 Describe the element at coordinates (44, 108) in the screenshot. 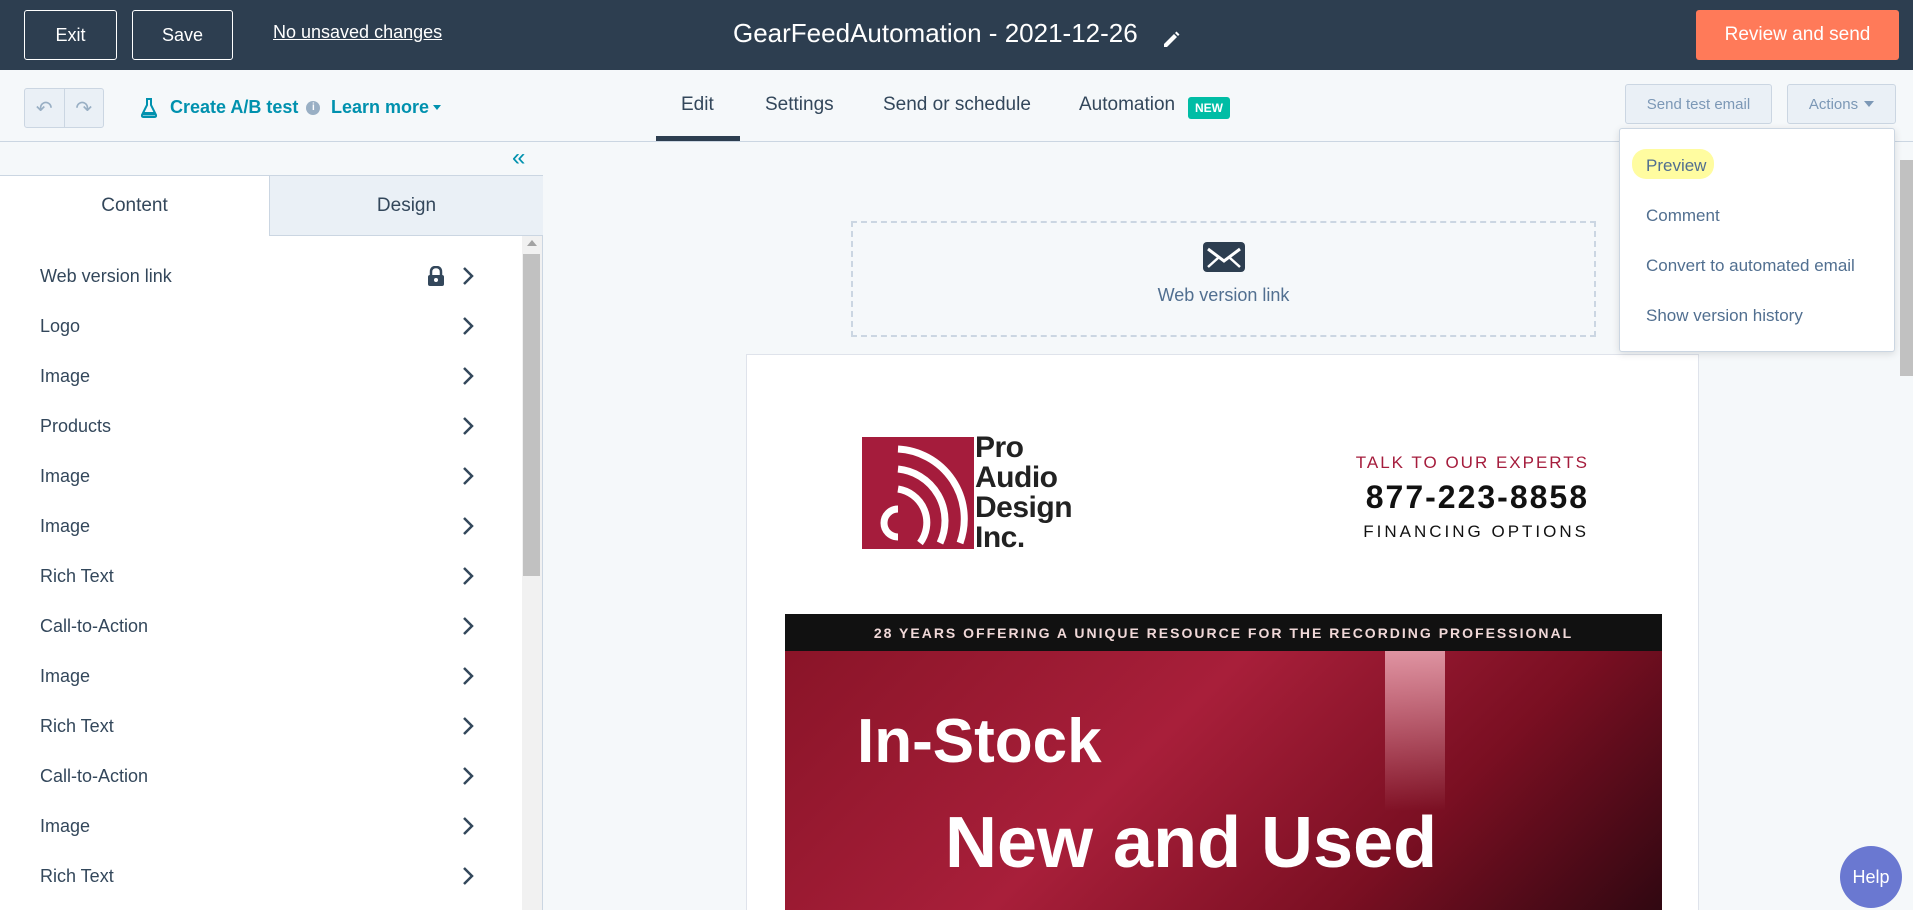

I see `undo-icon: ↶` at that location.